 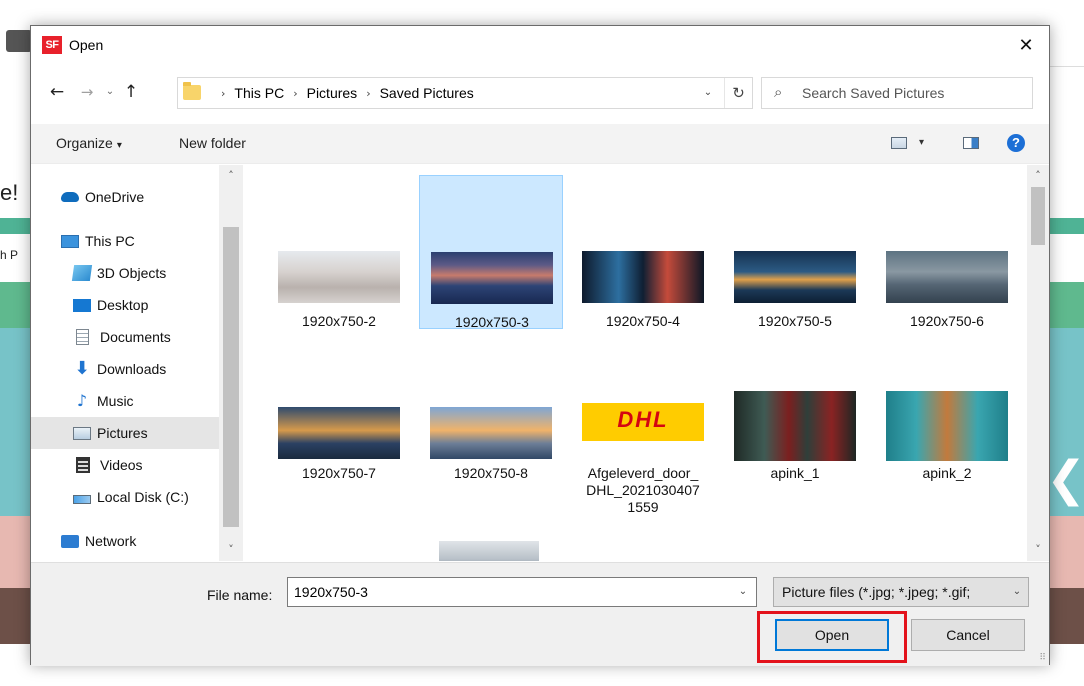 I want to click on image-thumbnail: DHL, so click(x=643, y=424).